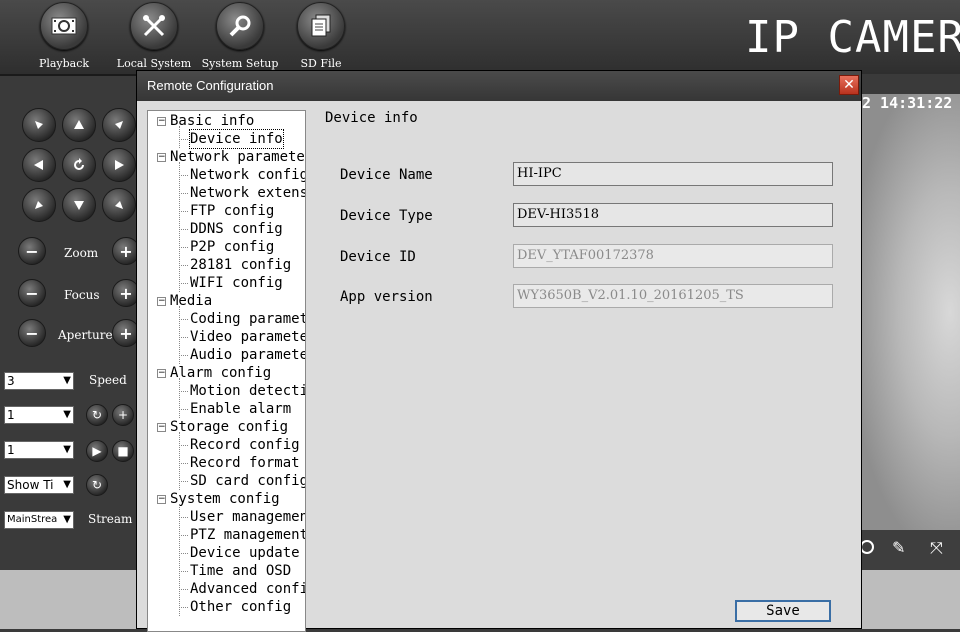  Describe the element at coordinates (245, 553) in the screenshot. I see `tree-item: Device update` at that location.